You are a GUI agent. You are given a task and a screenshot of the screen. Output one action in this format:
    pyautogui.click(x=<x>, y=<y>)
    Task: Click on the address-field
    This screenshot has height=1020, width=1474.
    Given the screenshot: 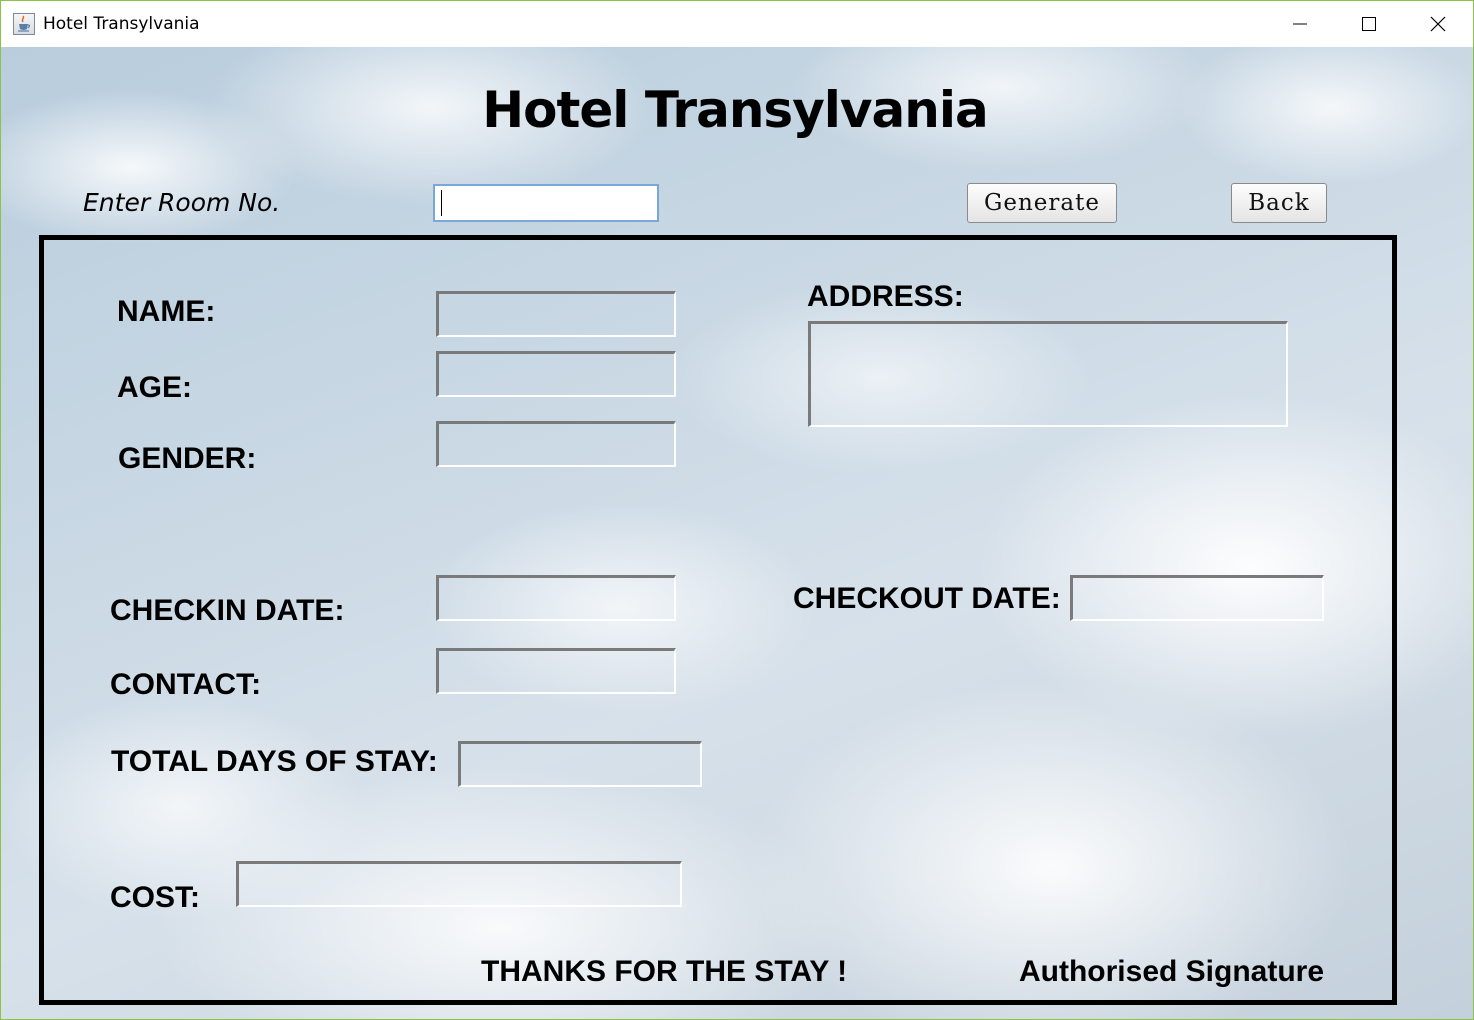 What is the action you would take?
    pyautogui.click(x=1048, y=374)
    